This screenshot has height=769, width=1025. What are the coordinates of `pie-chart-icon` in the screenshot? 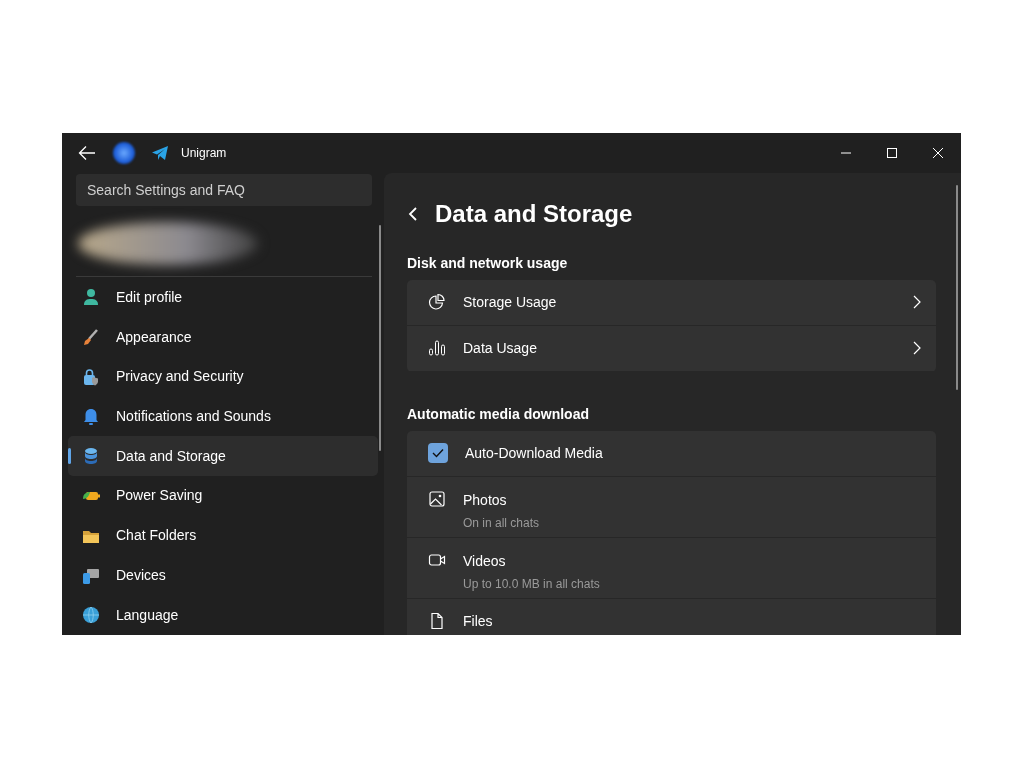 It's located at (437, 302).